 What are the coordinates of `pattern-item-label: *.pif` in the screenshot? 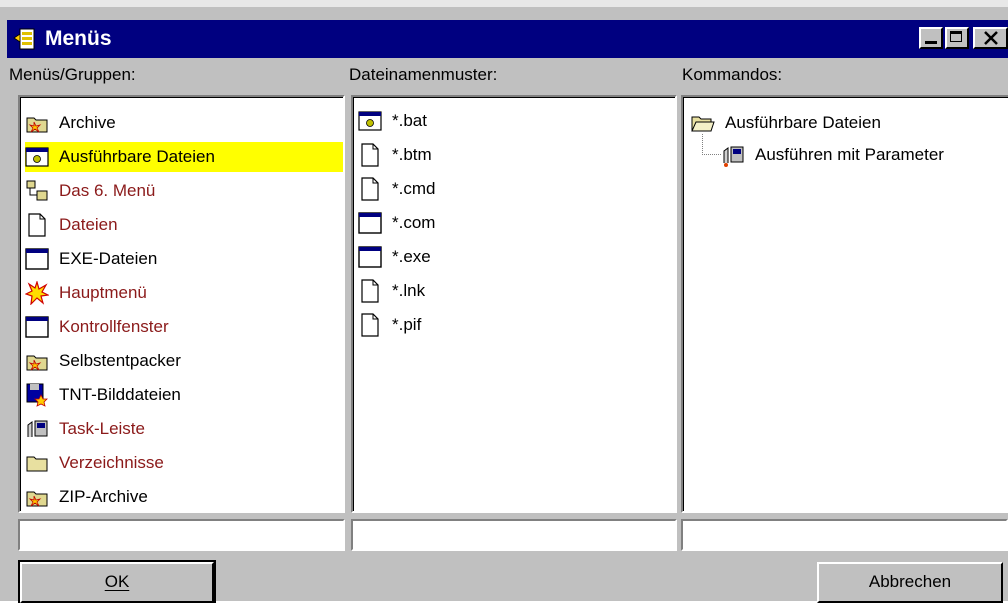 It's located at (407, 324).